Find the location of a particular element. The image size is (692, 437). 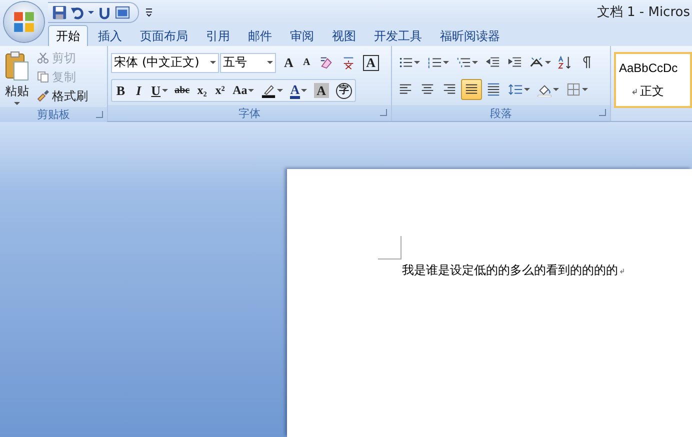

window-icon is located at coordinates (122, 12).